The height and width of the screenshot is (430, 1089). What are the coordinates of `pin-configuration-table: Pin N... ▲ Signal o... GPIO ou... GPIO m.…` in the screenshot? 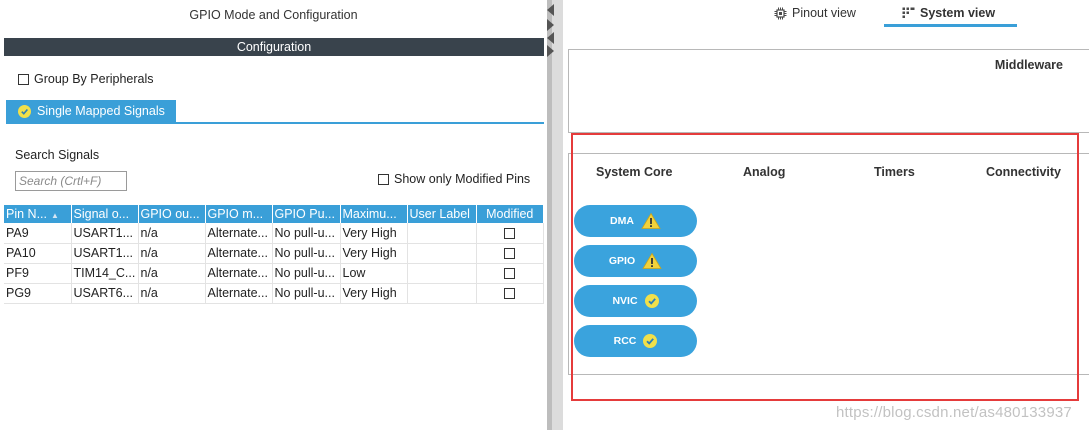 It's located at (274, 254).